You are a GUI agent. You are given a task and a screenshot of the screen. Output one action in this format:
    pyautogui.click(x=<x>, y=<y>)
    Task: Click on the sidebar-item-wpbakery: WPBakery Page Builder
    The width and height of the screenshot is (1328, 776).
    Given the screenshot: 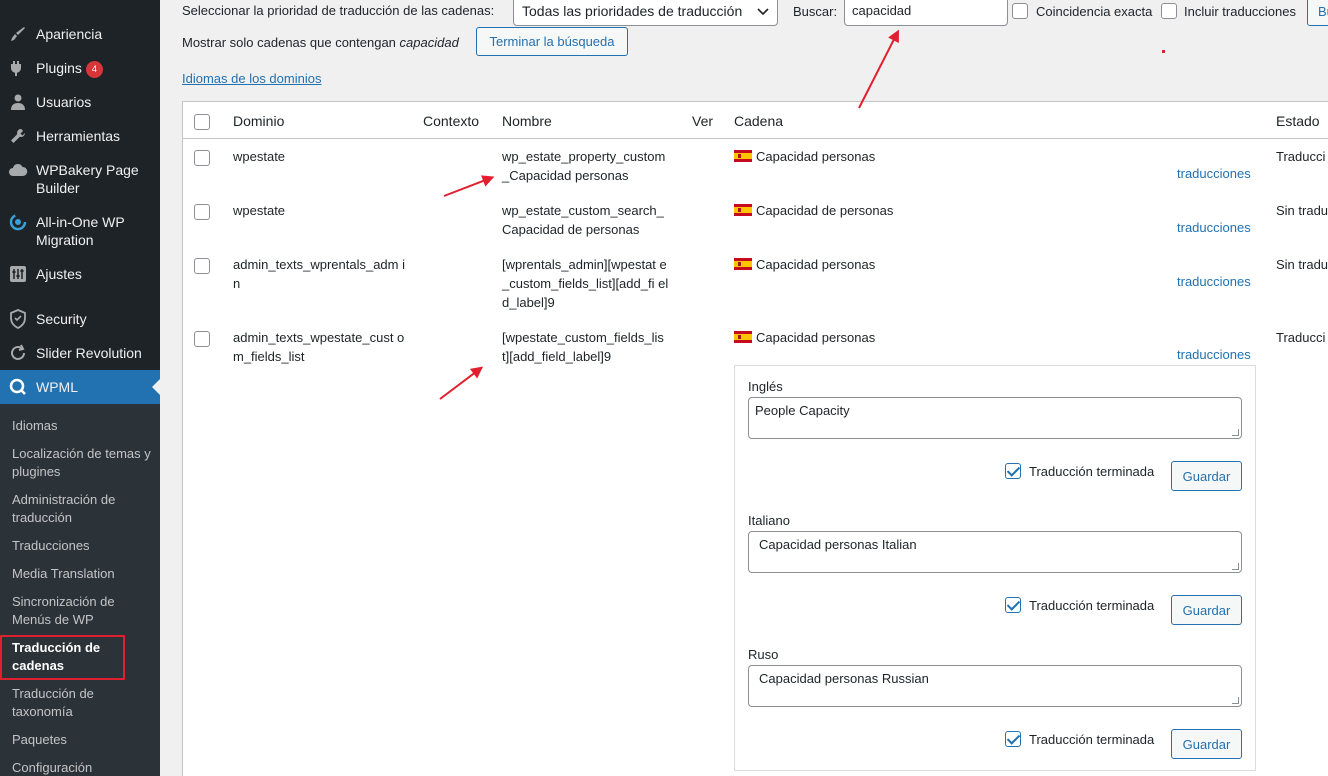 What is the action you would take?
    pyautogui.click(x=80, y=178)
    